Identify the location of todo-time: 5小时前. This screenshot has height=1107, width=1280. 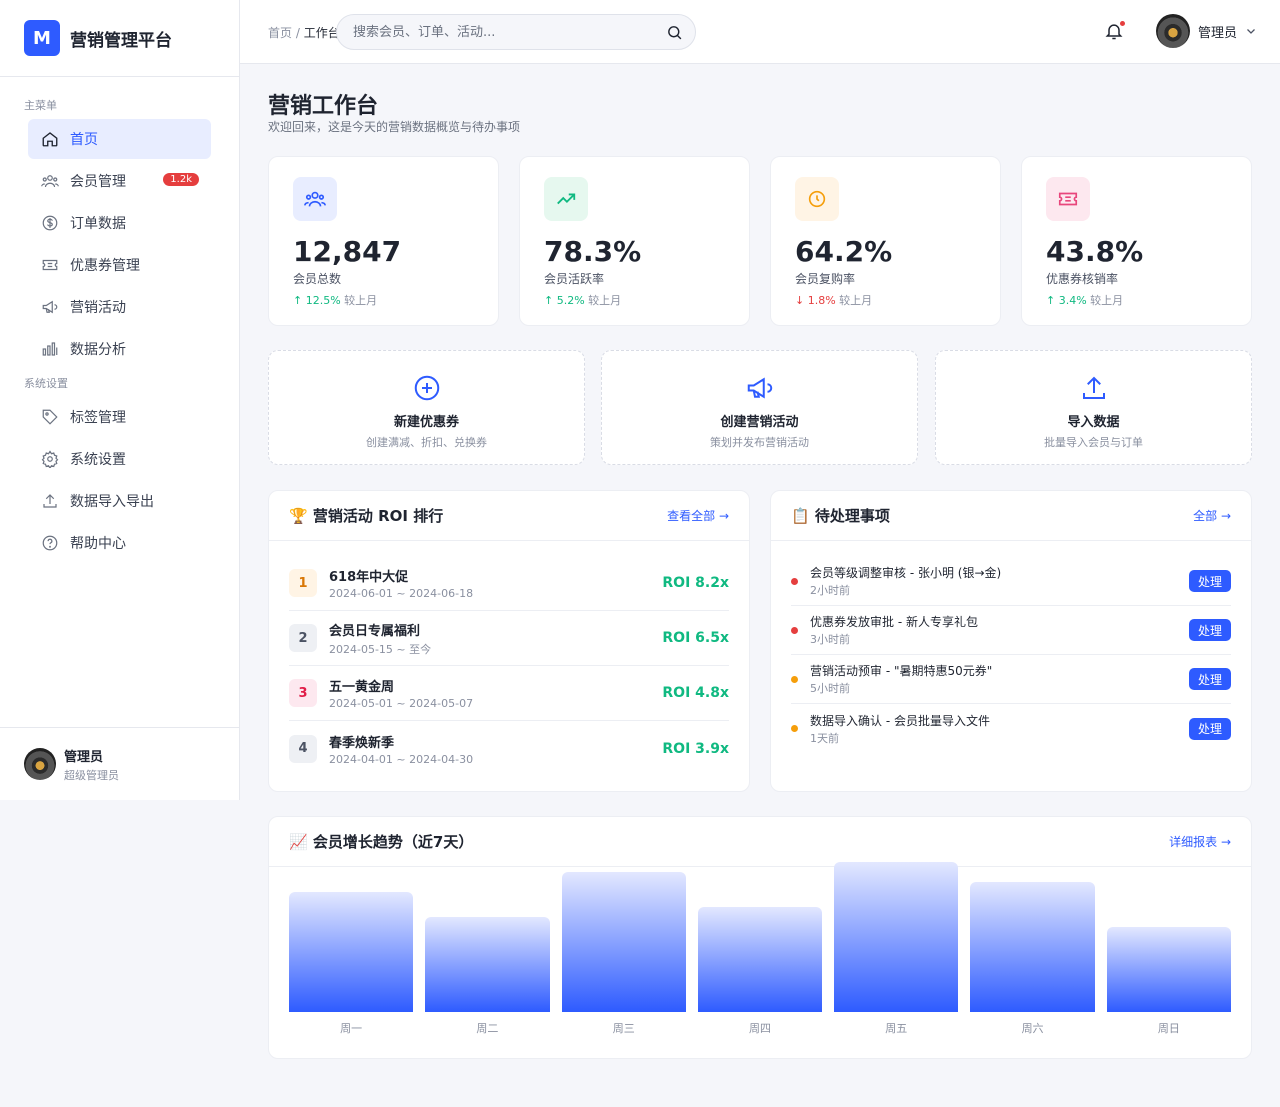
(830, 688).